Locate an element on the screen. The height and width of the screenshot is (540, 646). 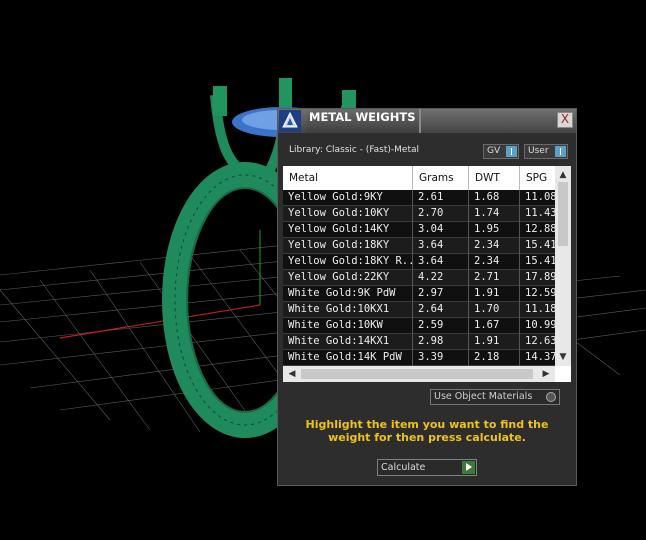
metal-cell: White Gold:10KW is located at coordinates (348, 326).